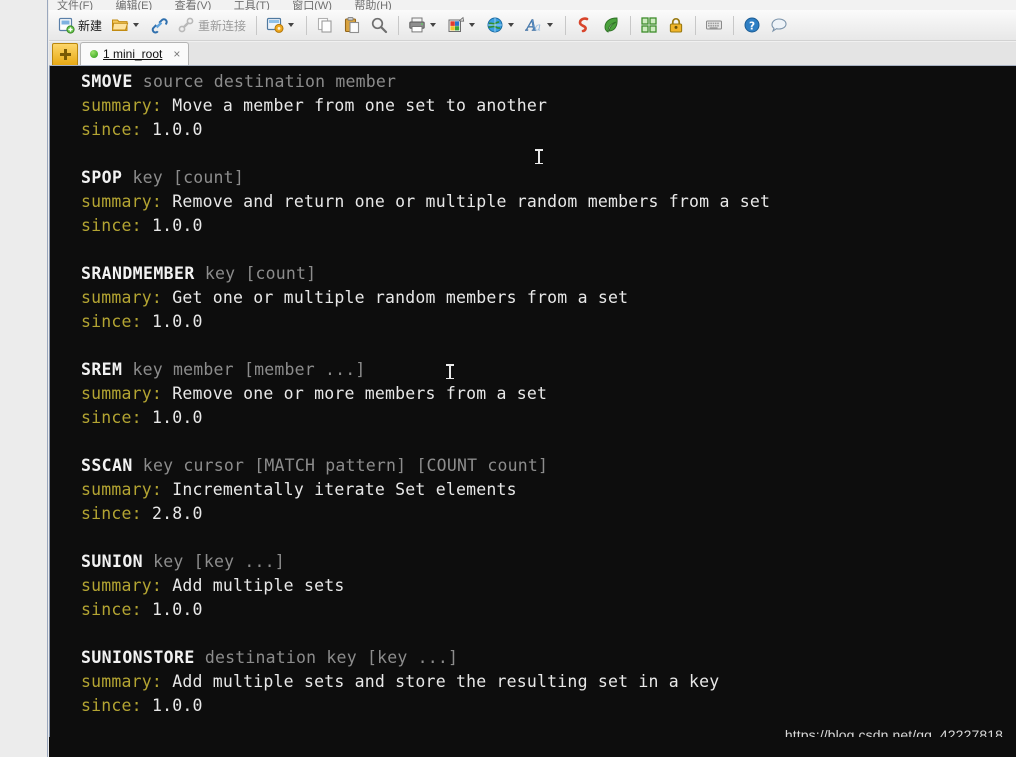  What do you see at coordinates (533, 274) in the screenshot?
I see `terminal-line-command: SRANDMEMBER key [count]` at bounding box center [533, 274].